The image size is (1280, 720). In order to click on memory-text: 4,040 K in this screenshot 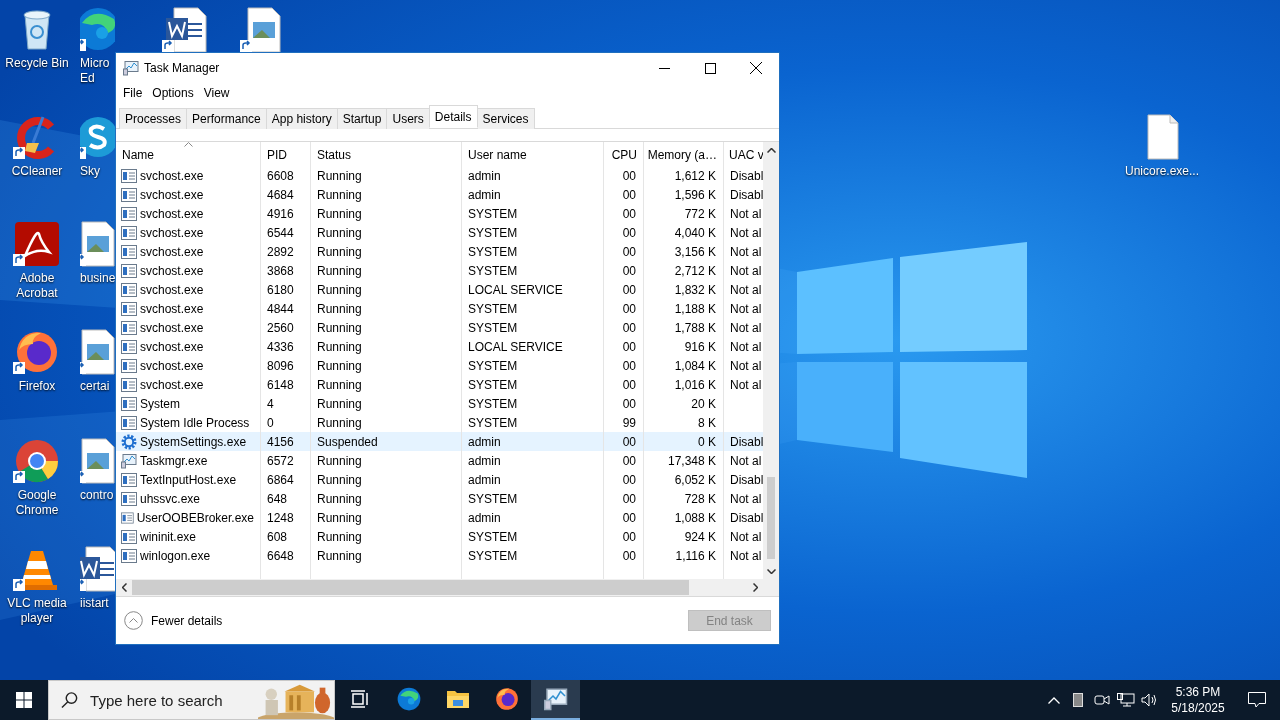, I will do `click(695, 232)`.